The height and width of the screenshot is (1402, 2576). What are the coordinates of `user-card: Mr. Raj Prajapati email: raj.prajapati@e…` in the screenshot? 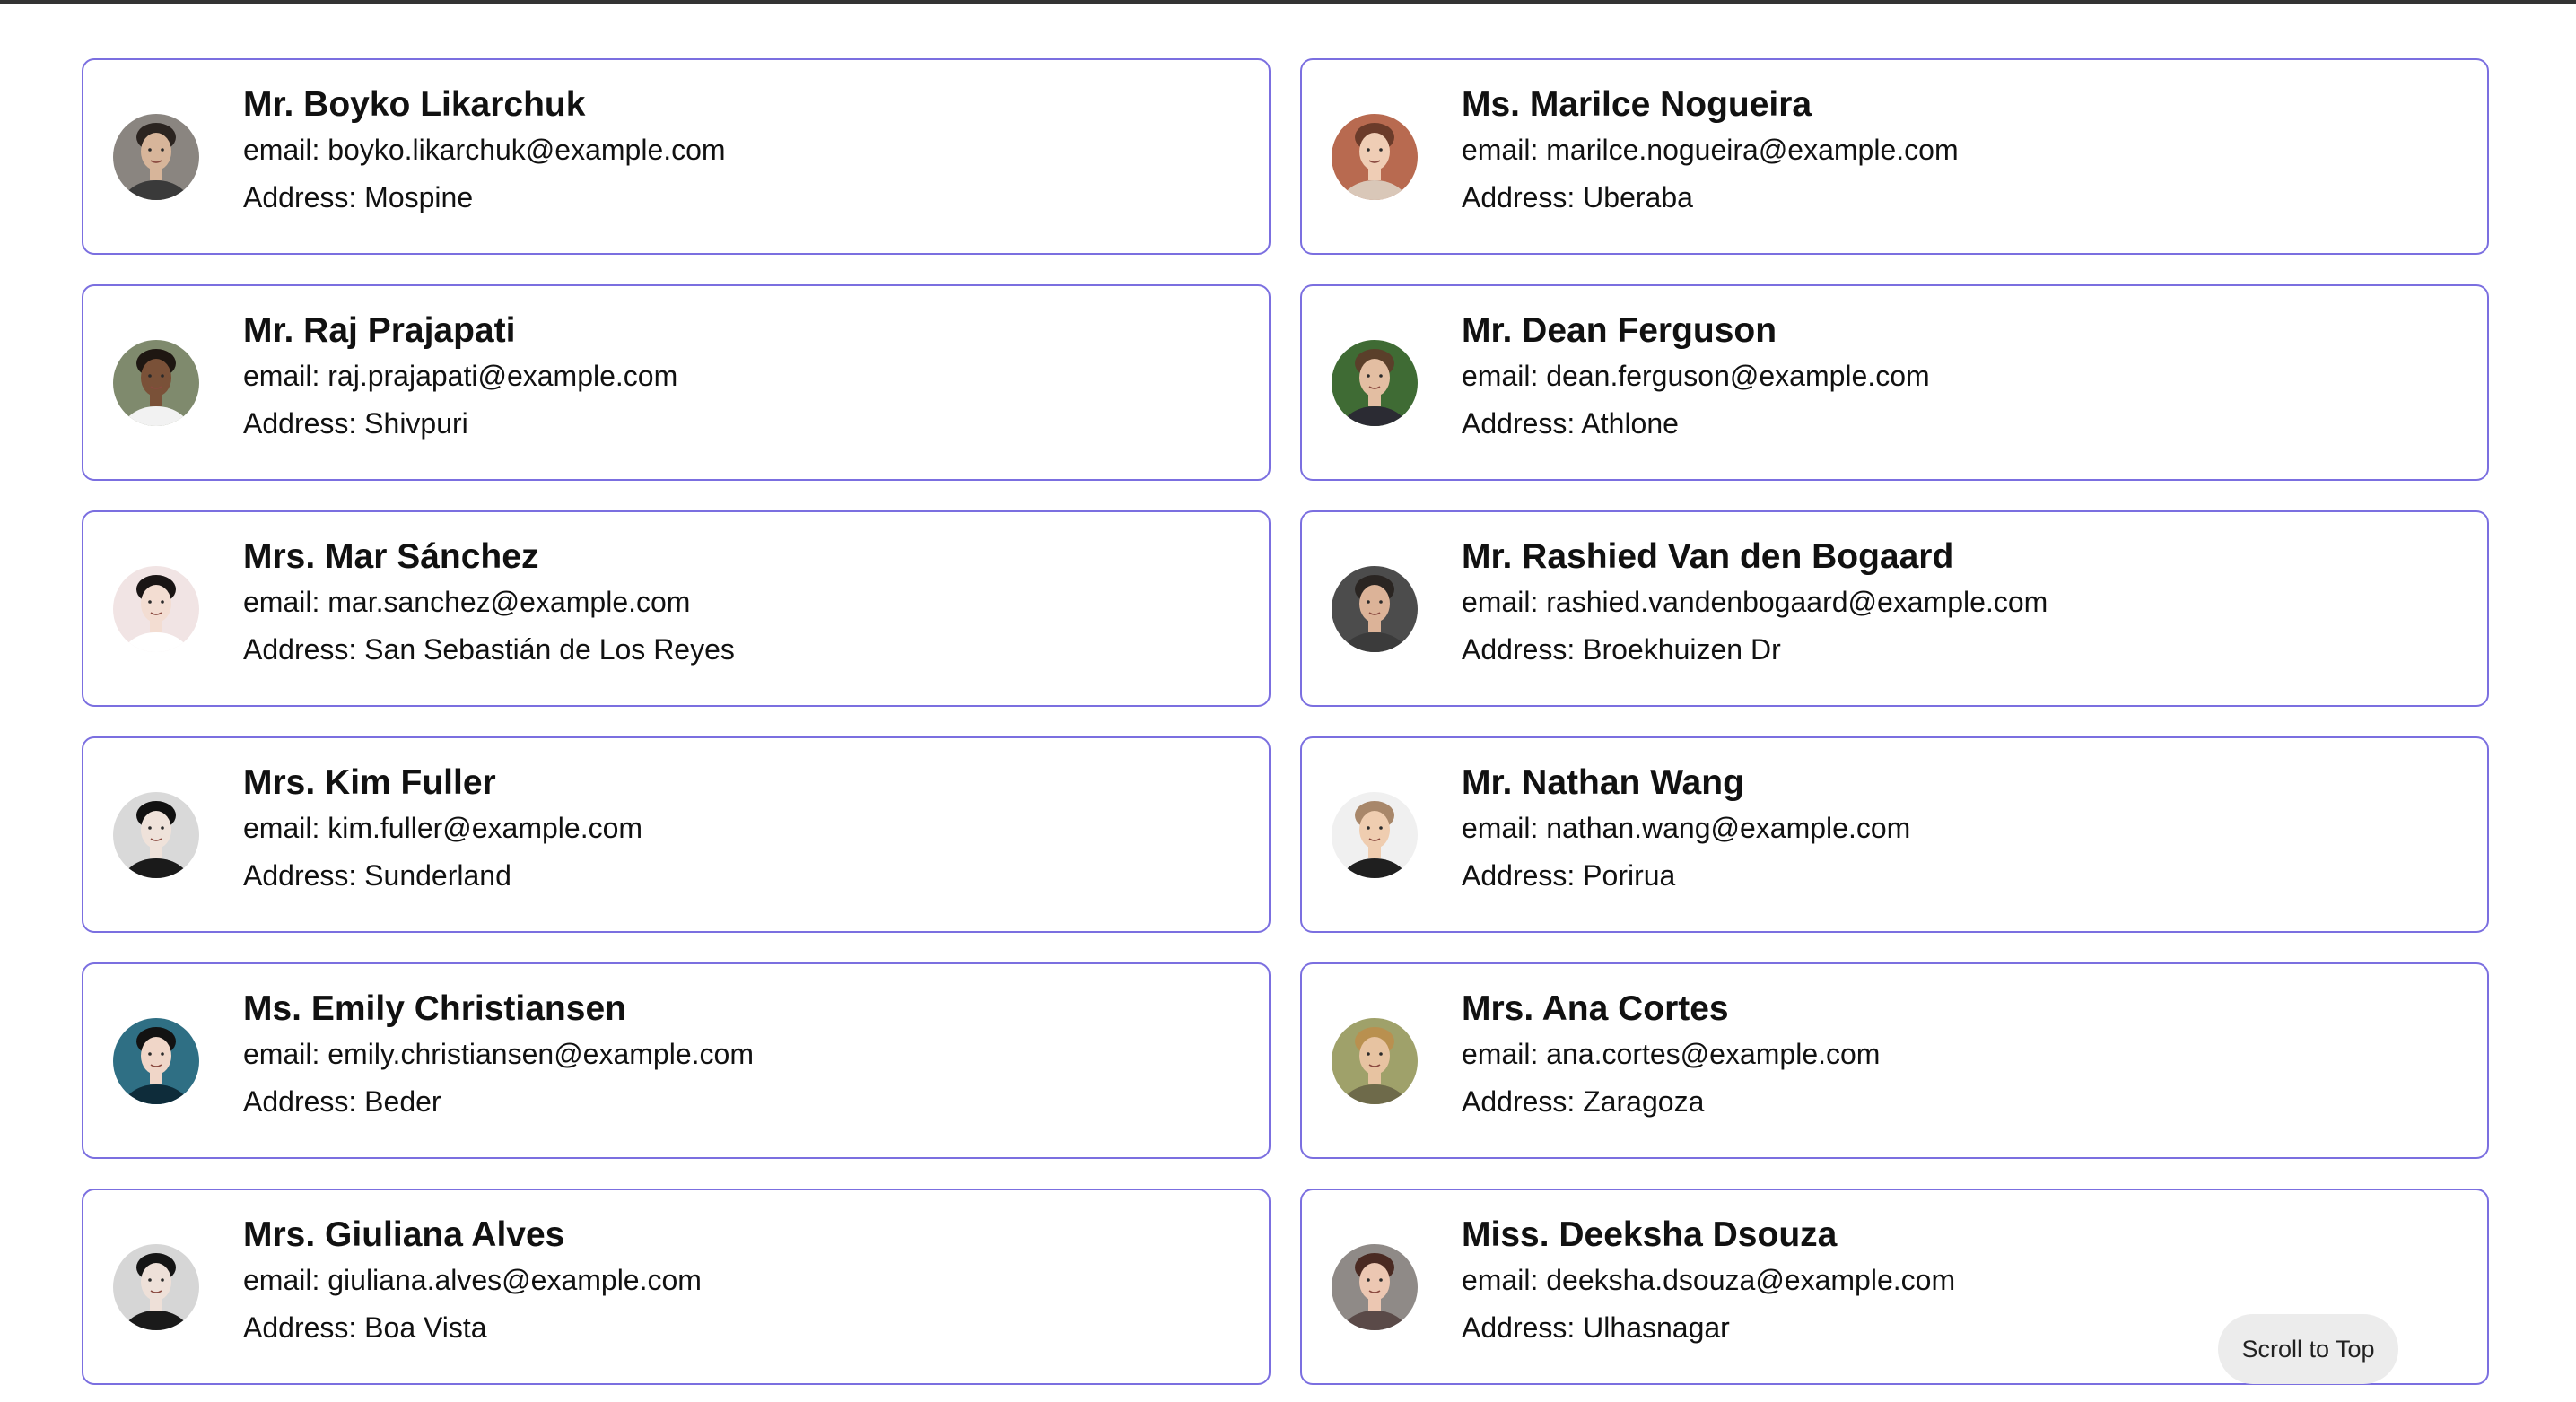 It's located at (677, 383).